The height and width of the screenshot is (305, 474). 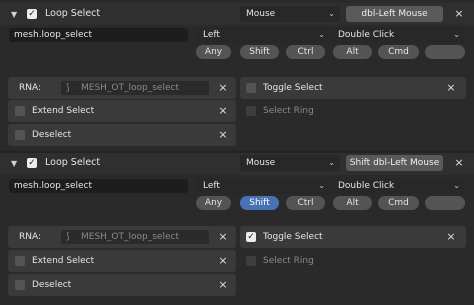 I want to click on toggle-select-checkbox, so click(x=251, y=88).